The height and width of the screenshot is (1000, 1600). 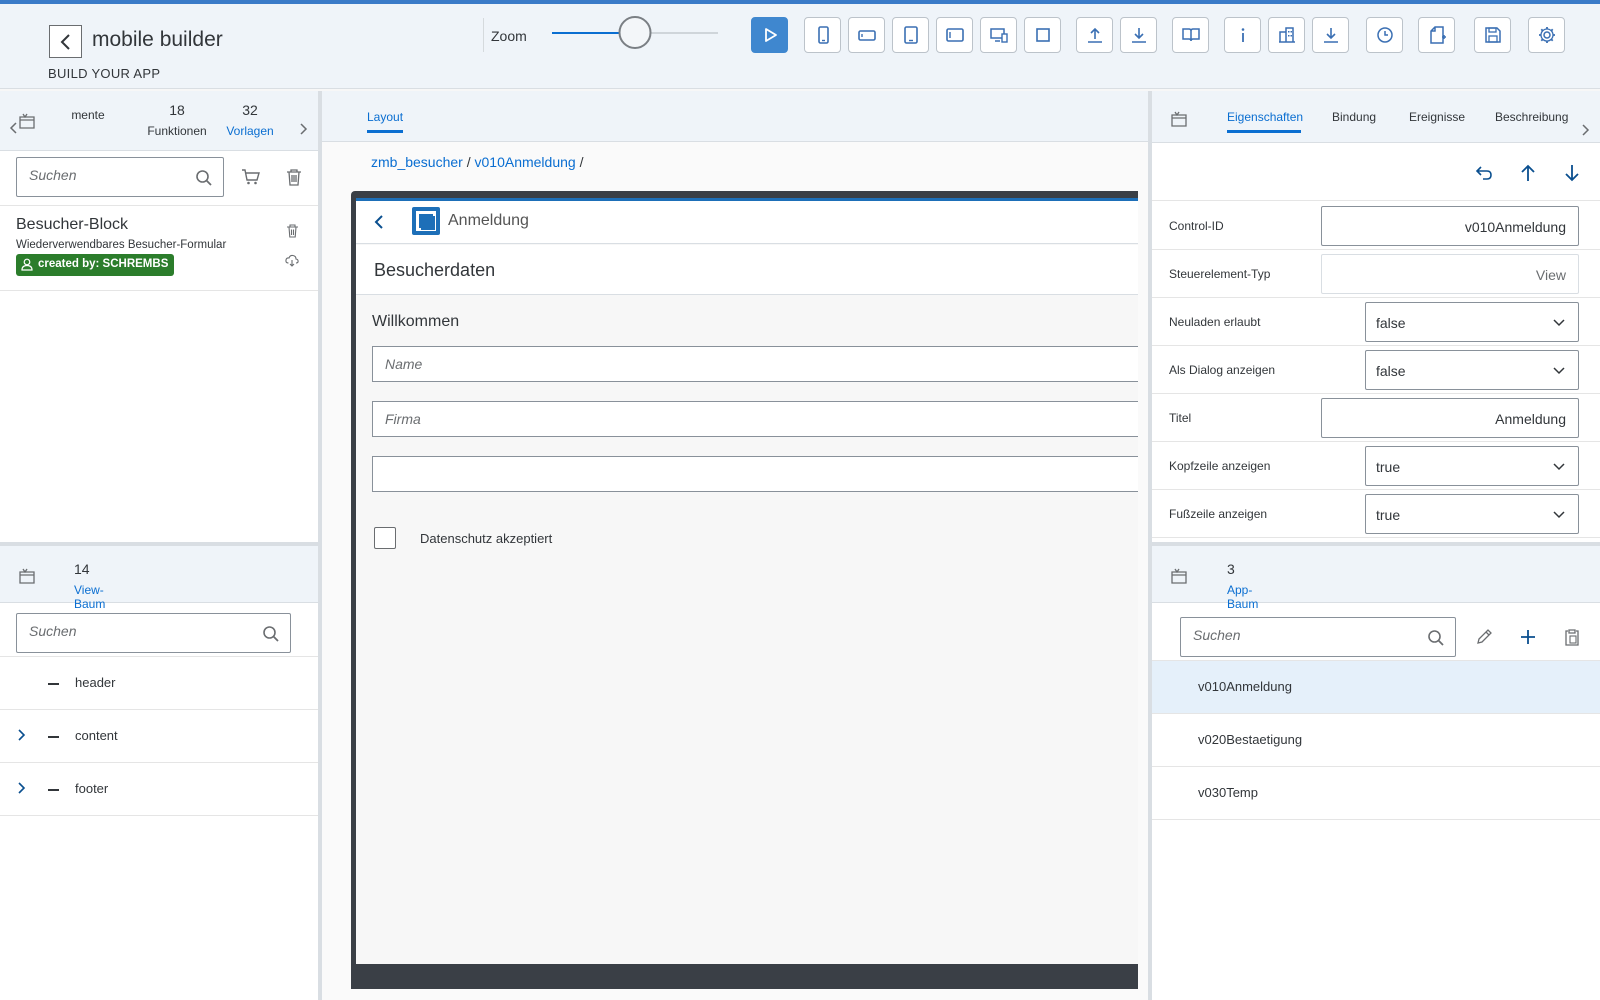 What do you see at coordinates (735, 419) in the screenshot?
I see `company-input` at bounding box center [735, 419].